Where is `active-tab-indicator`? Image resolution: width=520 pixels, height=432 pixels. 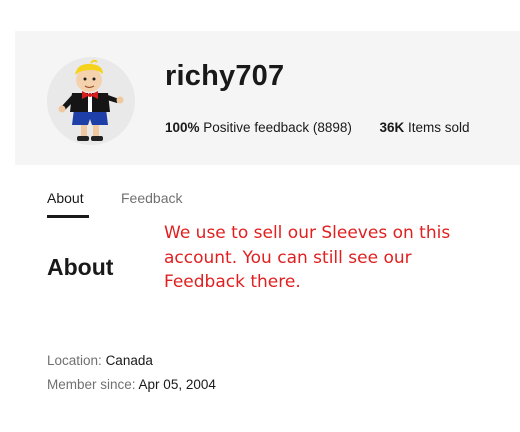
active-tab-indicator is located at coordinates (68, 216).